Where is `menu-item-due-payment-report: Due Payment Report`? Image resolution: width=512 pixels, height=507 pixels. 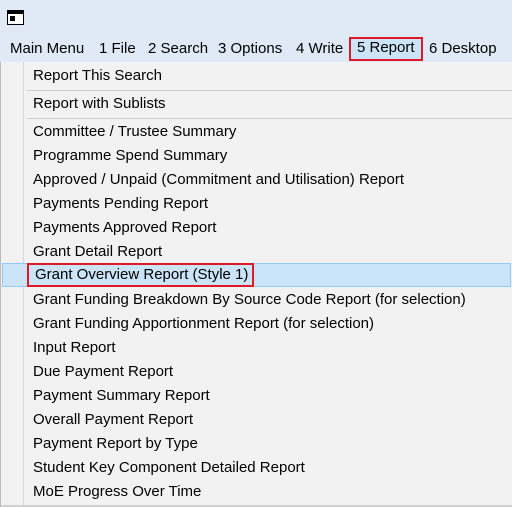
menu-item-due-payment-report: Due Payment Report is located at coordinates (100, 372).